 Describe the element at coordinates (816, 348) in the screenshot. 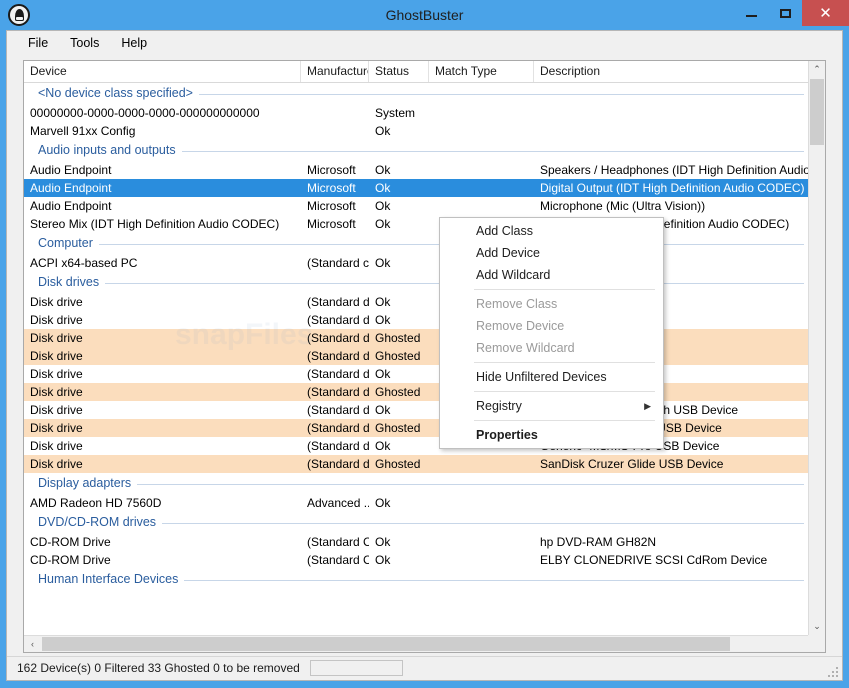

I see `vertical-scrollbar: ⌃ ⌄` at that location.